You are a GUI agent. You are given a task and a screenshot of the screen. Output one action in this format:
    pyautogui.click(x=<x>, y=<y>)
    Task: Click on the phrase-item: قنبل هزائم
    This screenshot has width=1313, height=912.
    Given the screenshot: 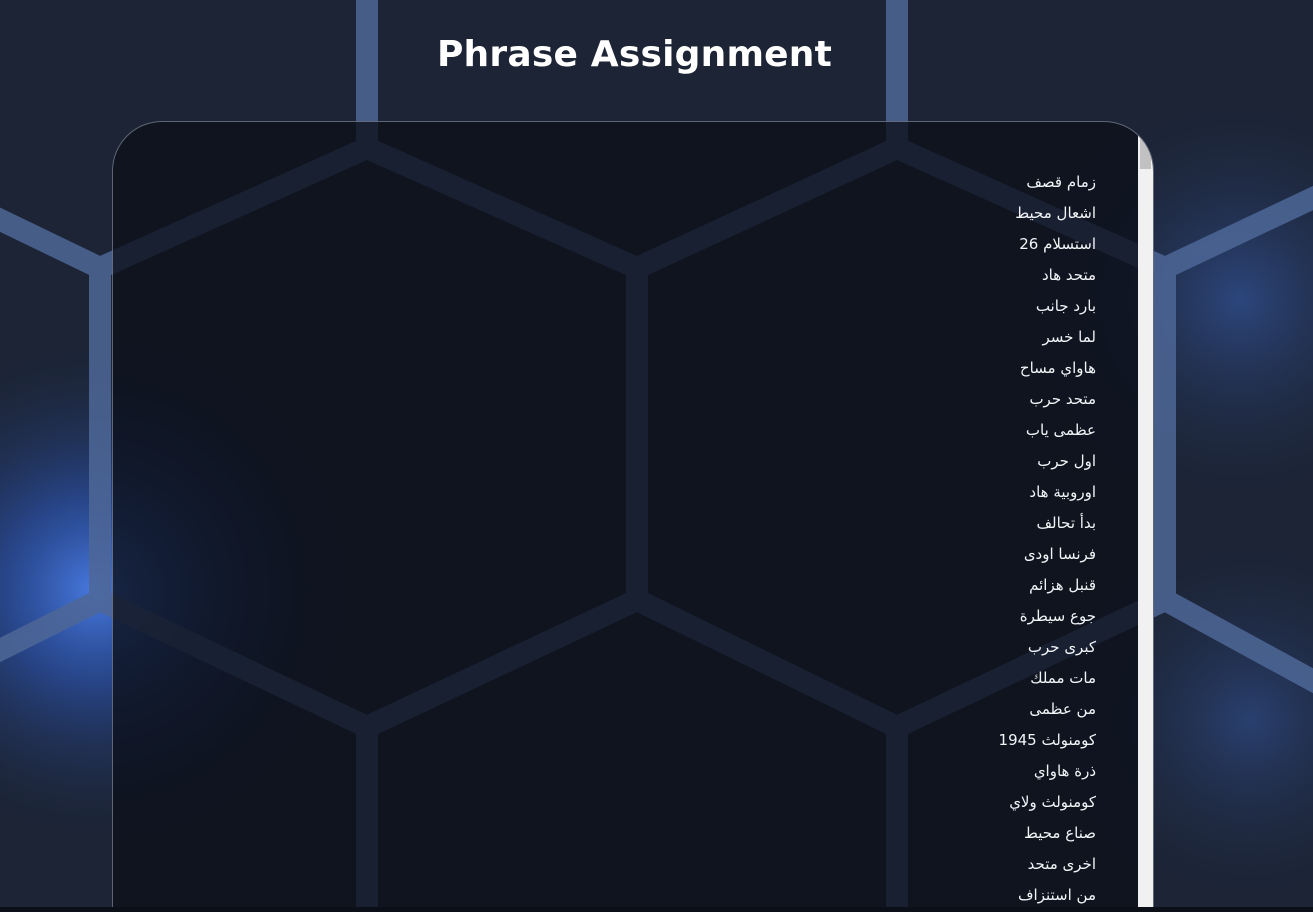 What is the action you would take?
    pyautogui.click(x=1047, y=585)
    